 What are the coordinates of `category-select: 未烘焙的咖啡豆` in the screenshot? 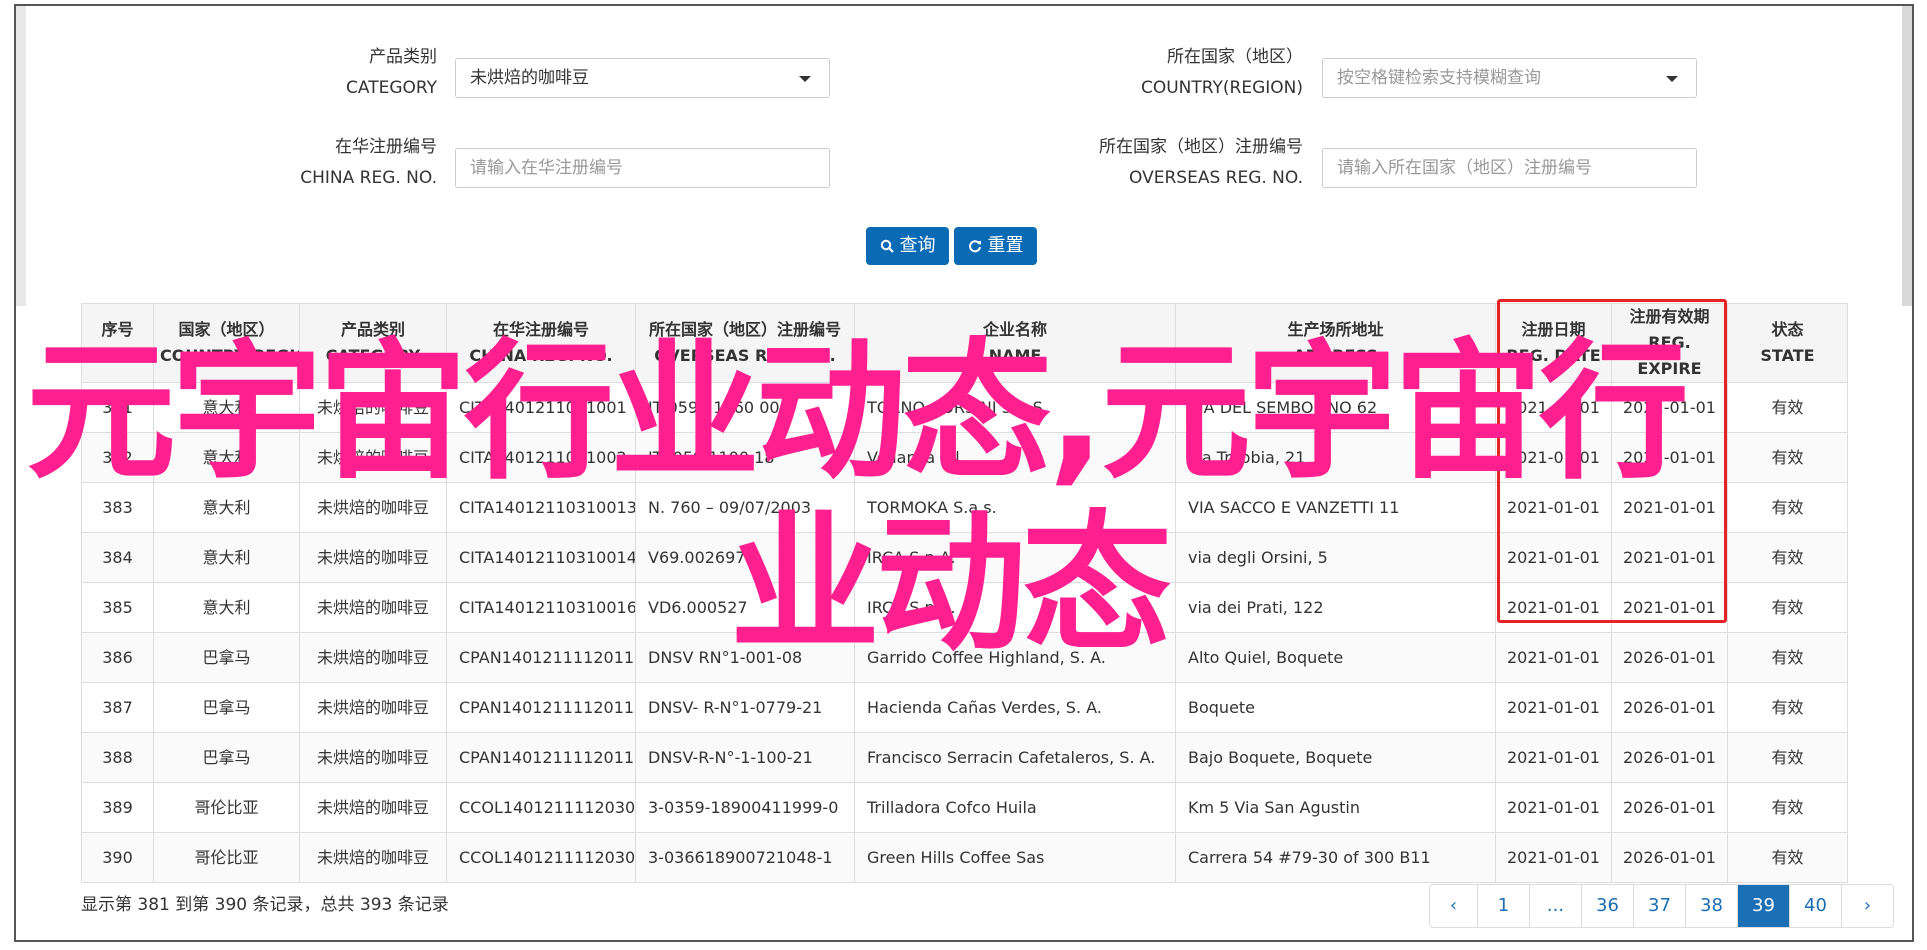 It's located at (642, 78).